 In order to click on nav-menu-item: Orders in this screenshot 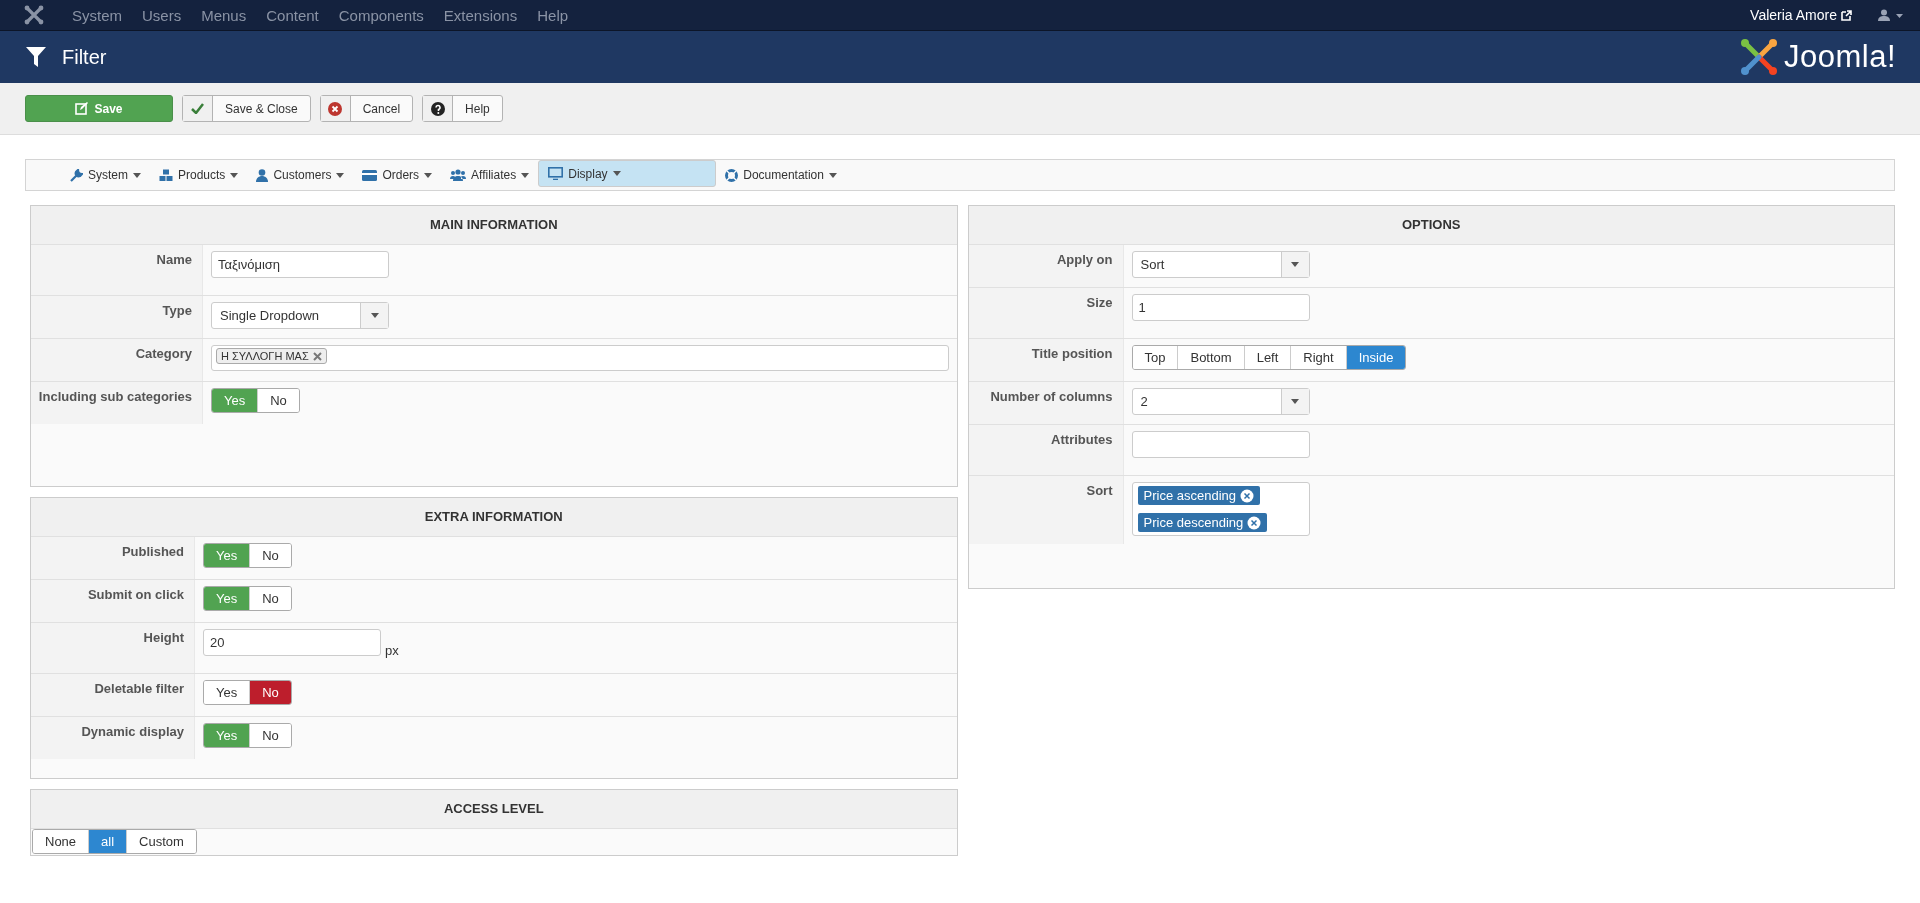, I will do `click(397, 175)`.